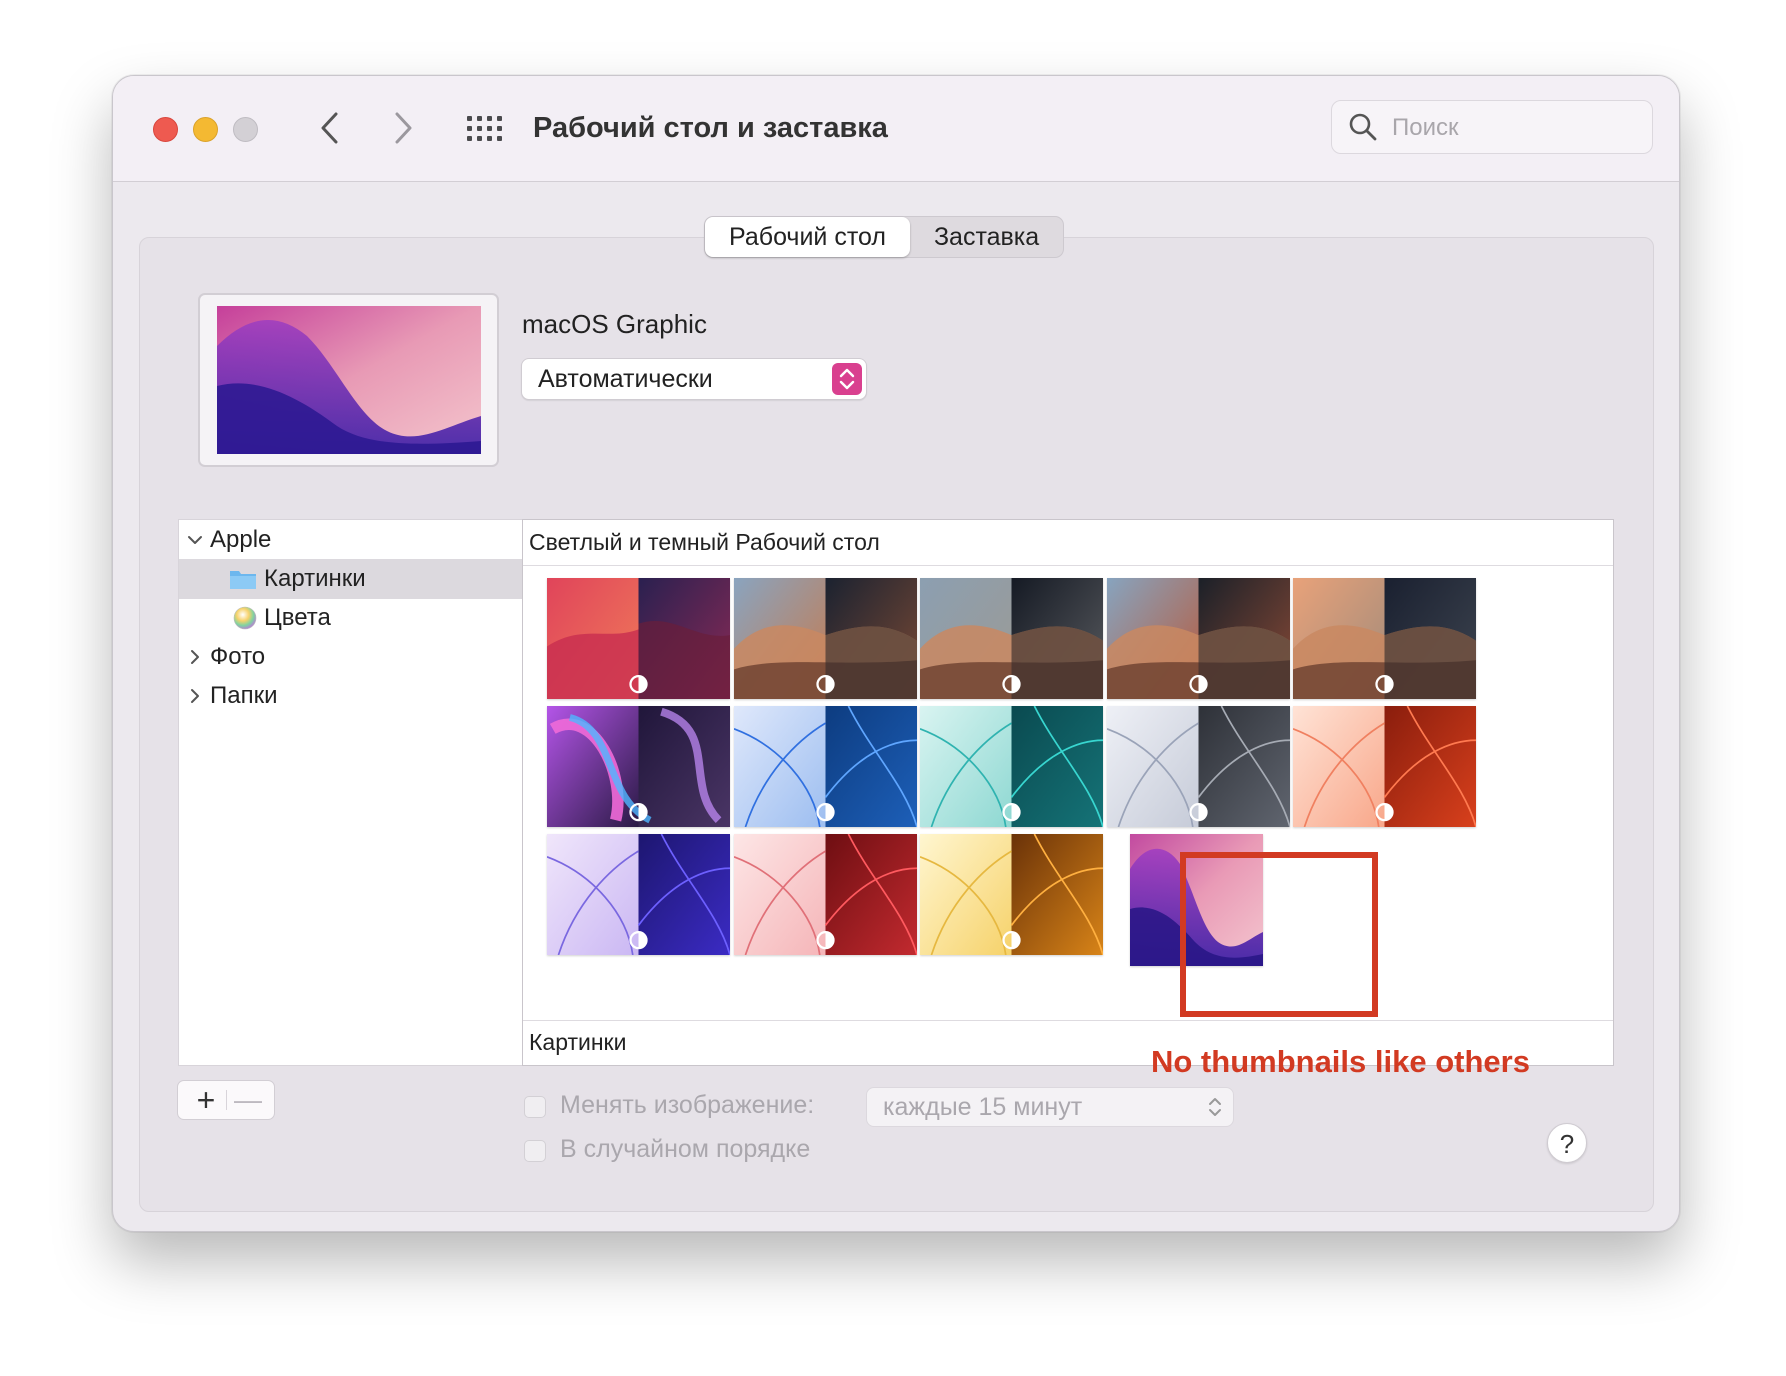 This screenshot has height=1376, width=1786. Describe the element at coordinates (1198, 766) in the screenshot. I see `silver-wallpaper-thumbnail` at that location.